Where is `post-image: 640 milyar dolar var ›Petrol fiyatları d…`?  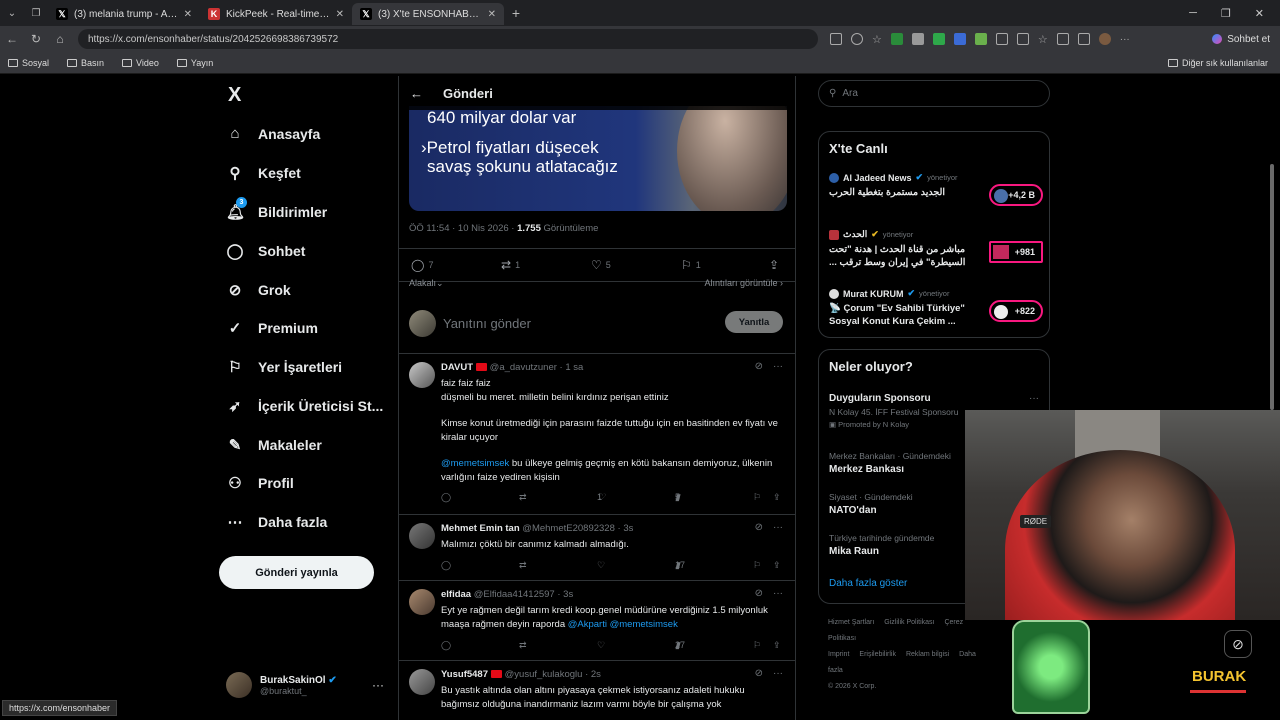 post-image: 640 milyar dolar var ›Petrol fiyatları d… is located at coordinates (598, 158).